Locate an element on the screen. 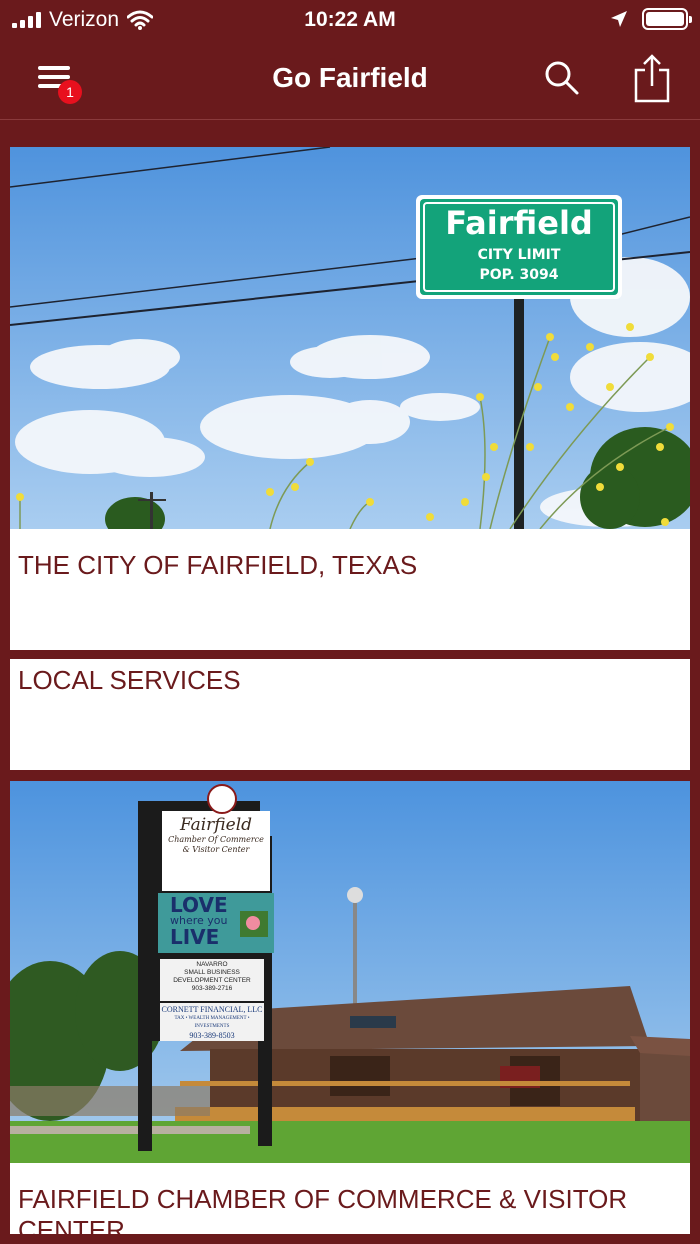 This screenshot has height=1244, width=700. card-title: THE CITY OF FAIRFIELD, TEXAS is located at coordinates (218, 565).